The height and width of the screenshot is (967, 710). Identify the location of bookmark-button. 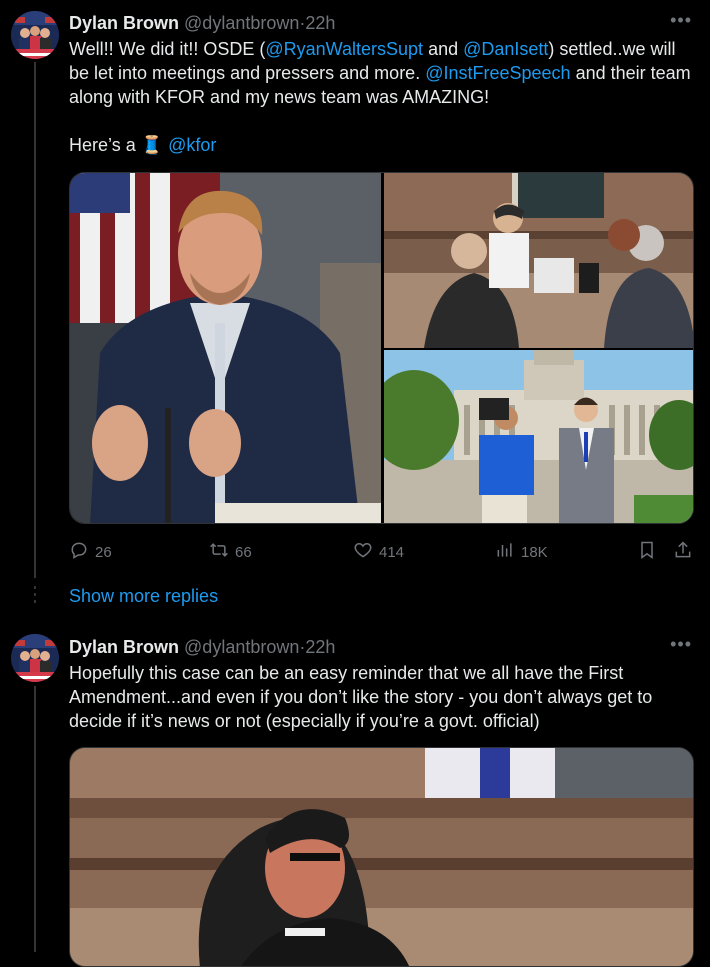
(647, 552).